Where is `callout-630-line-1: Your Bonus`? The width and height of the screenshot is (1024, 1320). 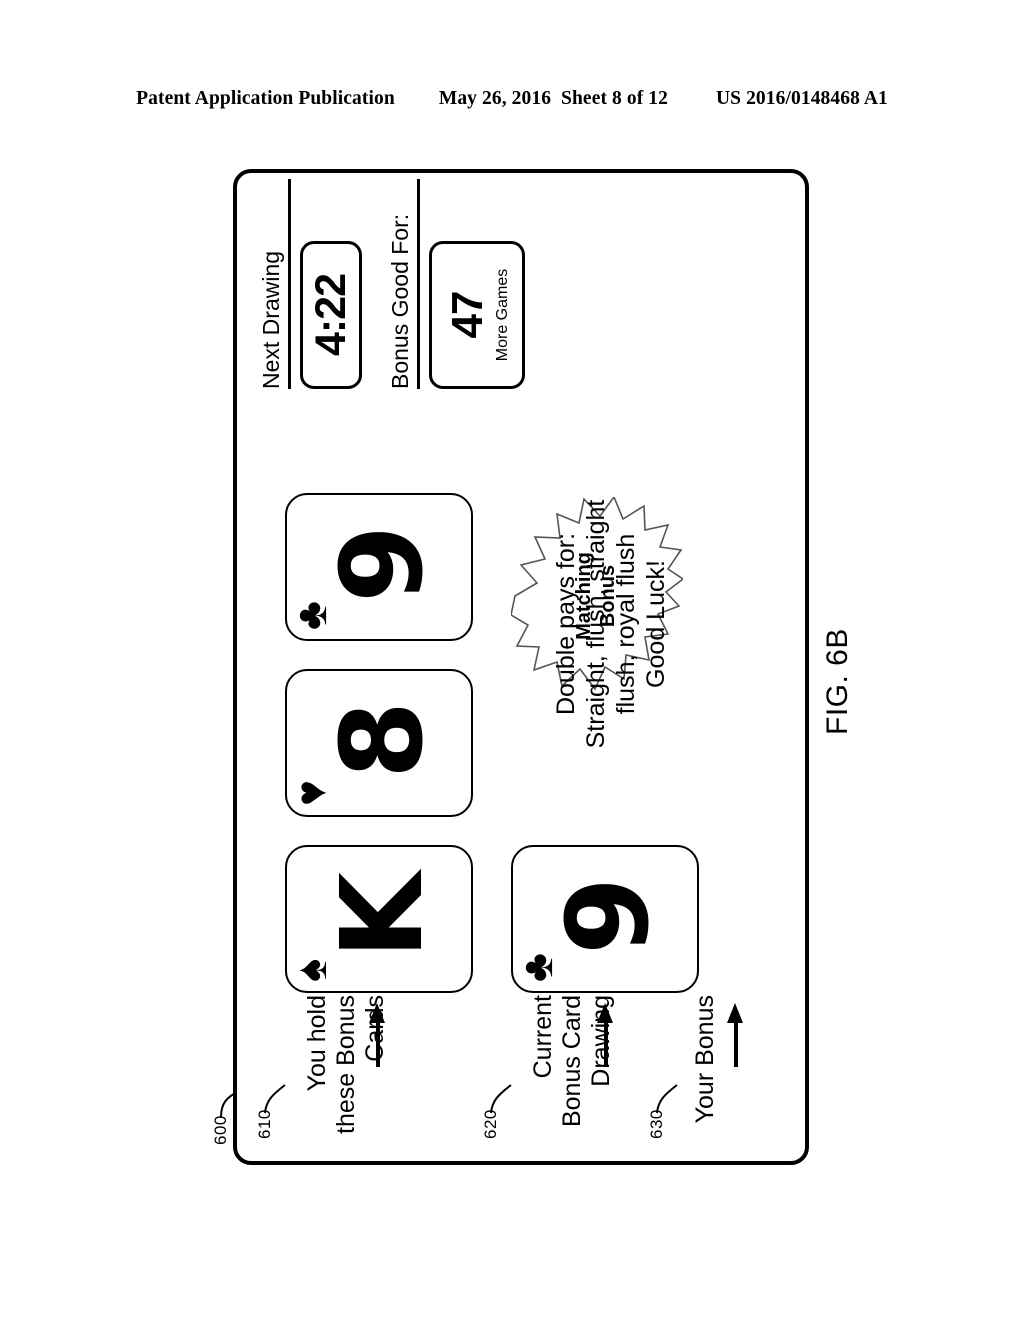
callout-630-line-1: Your Bonus is located at coordinates (705, 1059).